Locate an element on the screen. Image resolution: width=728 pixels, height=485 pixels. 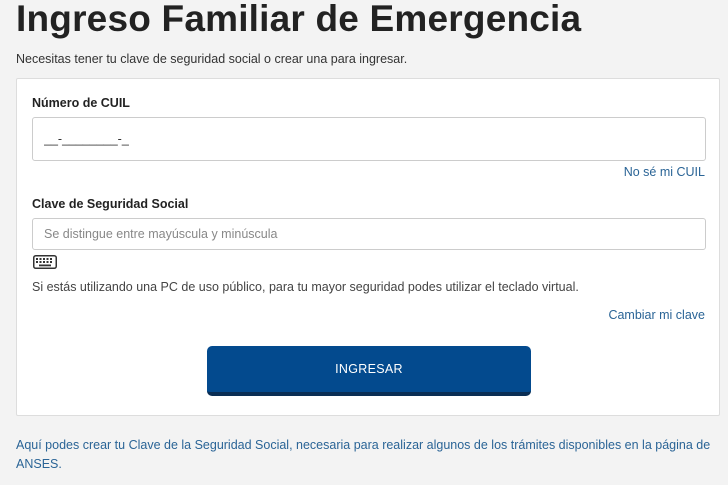
keyboard-icon is located at coordinates (45, 262).